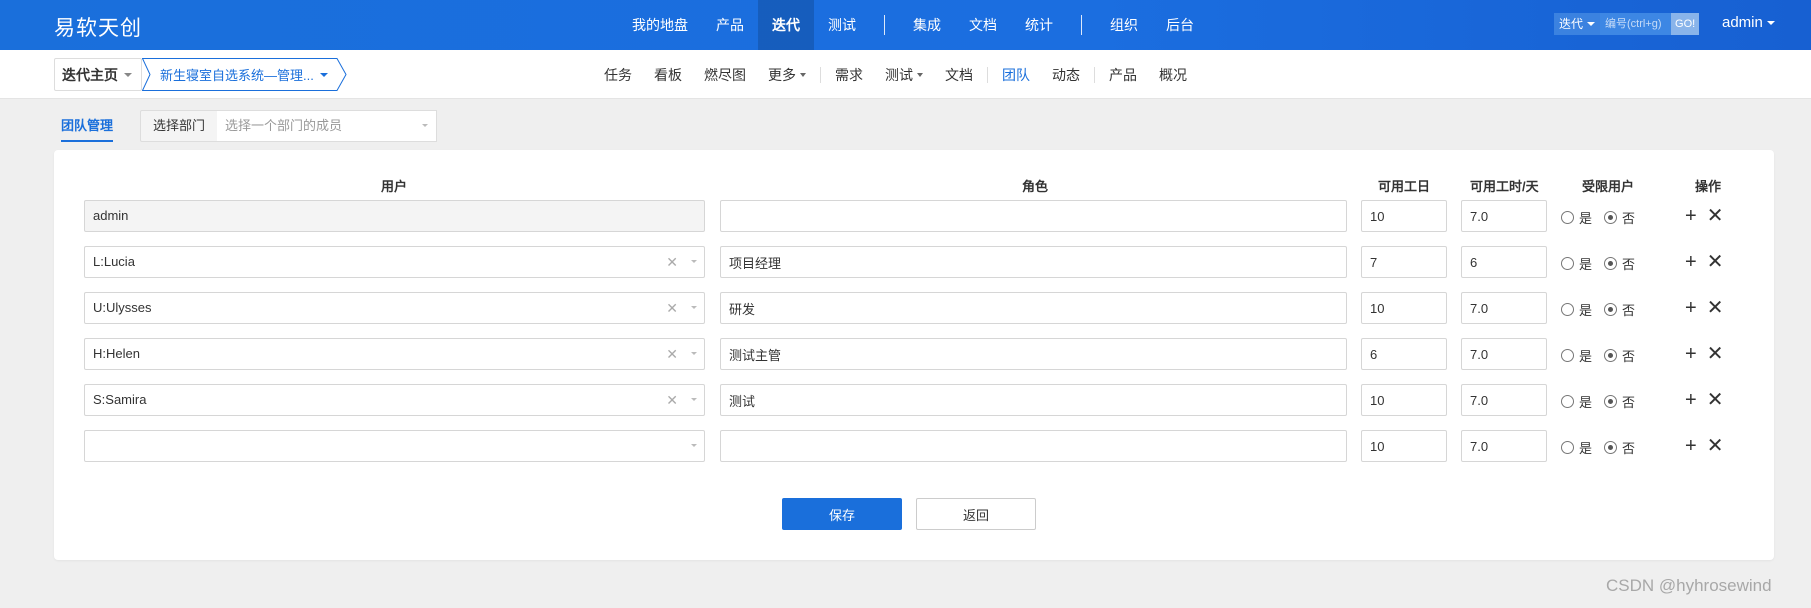 The height and width of the screenshot is (608, 1811). I want to click on nav-stats: 统计, so click(1039, 25).